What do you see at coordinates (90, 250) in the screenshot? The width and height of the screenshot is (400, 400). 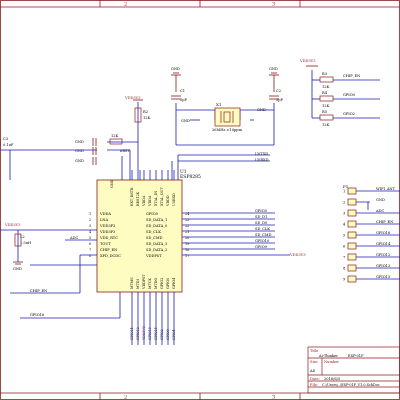 I see `pin-number: 7` at bounding box center [90, 250].